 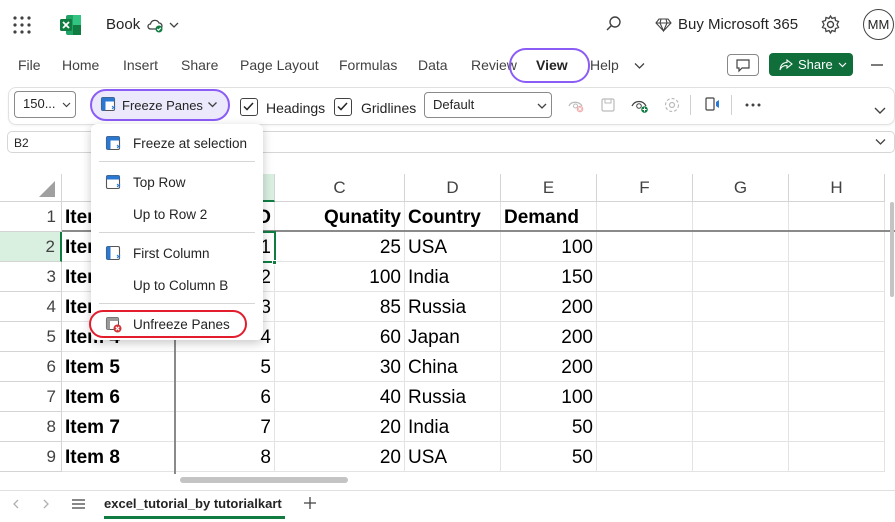 I want to click on menu-item-up-to-row-2: Up to Row 2, so click(x=170, y=214).